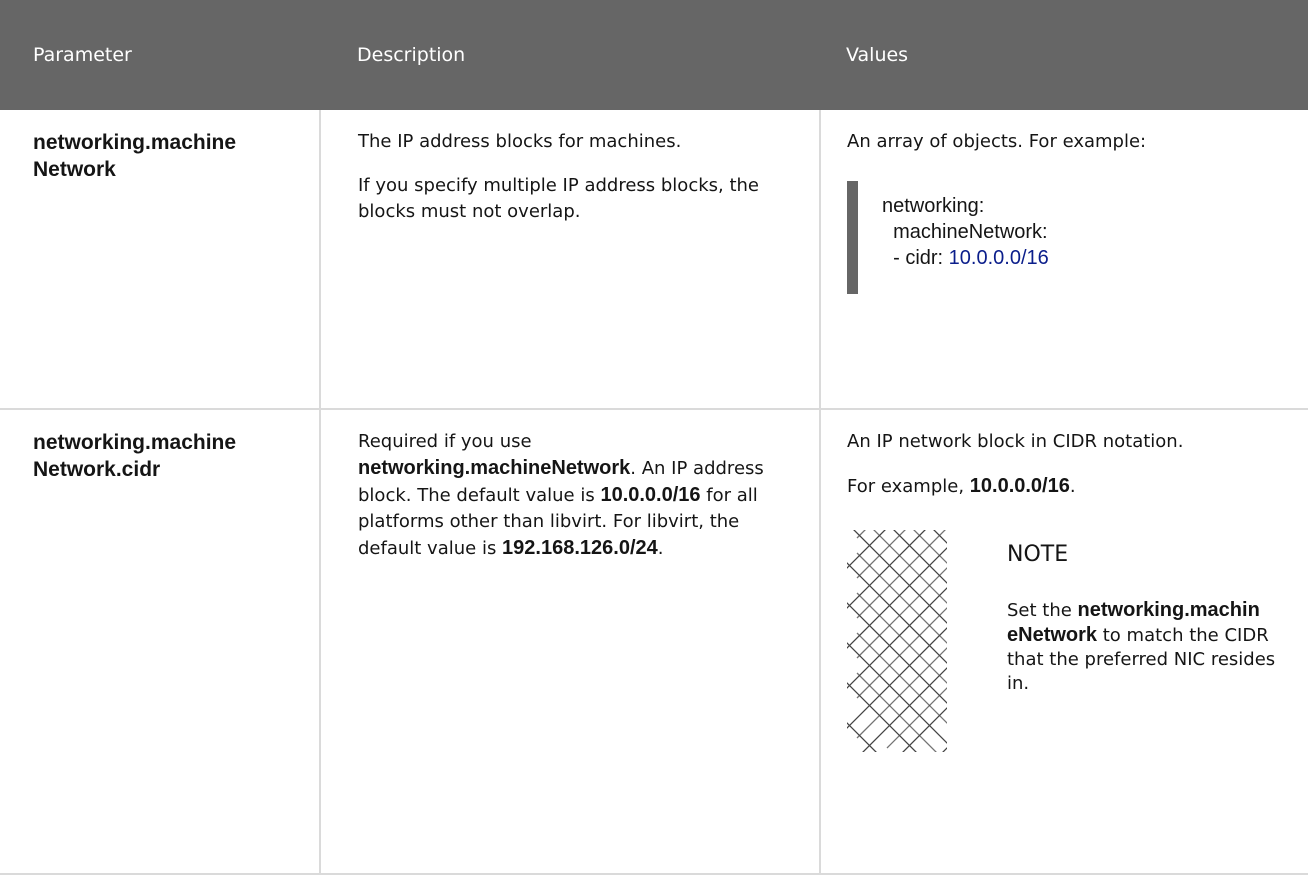 This screenshot has width=1308, height=890. I want to click on table-header-row: Parameter Description Values, so click(654, 55).